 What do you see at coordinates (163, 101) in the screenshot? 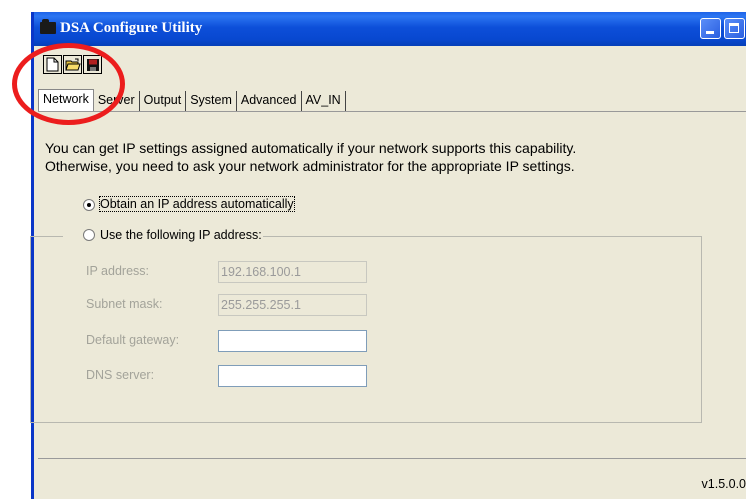
I see `tab-output: Output` at bounding box center [163, 101].